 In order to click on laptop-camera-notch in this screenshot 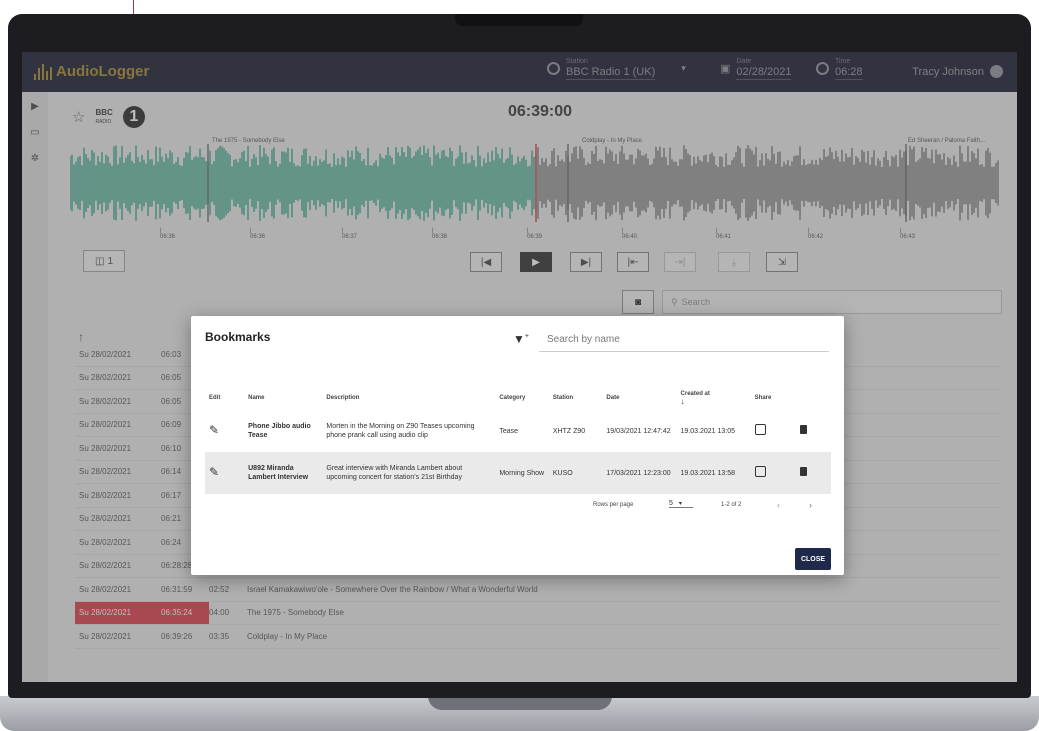, I will do `click(519, 20)`.